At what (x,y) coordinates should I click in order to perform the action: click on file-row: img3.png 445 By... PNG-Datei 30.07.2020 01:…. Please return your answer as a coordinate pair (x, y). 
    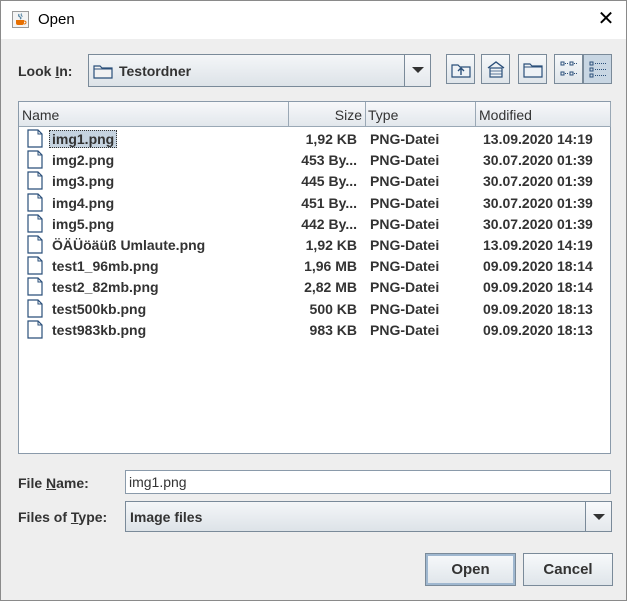
    Looking at the image, I should click on (314, 180).